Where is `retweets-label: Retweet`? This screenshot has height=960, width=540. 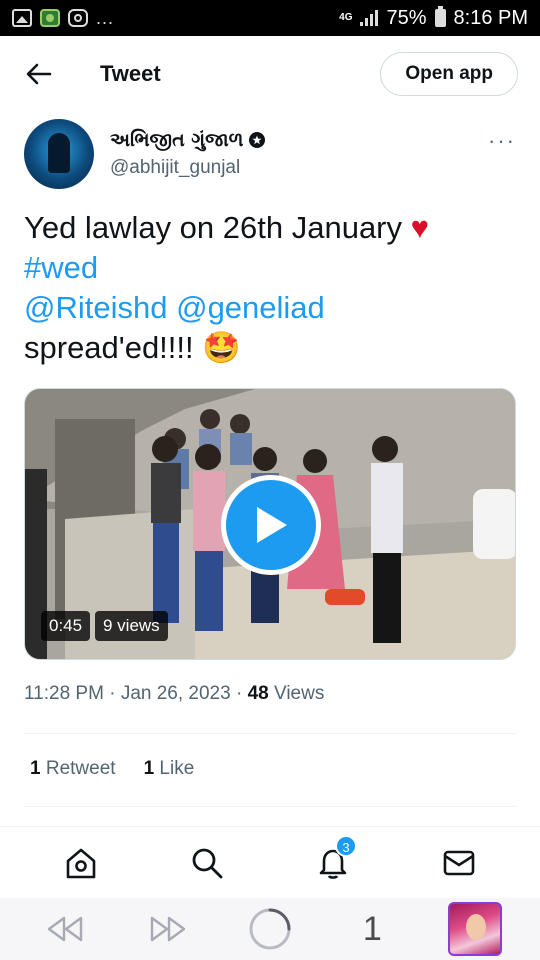 retweets-label: Retweet is located at coordinates (80, 768).